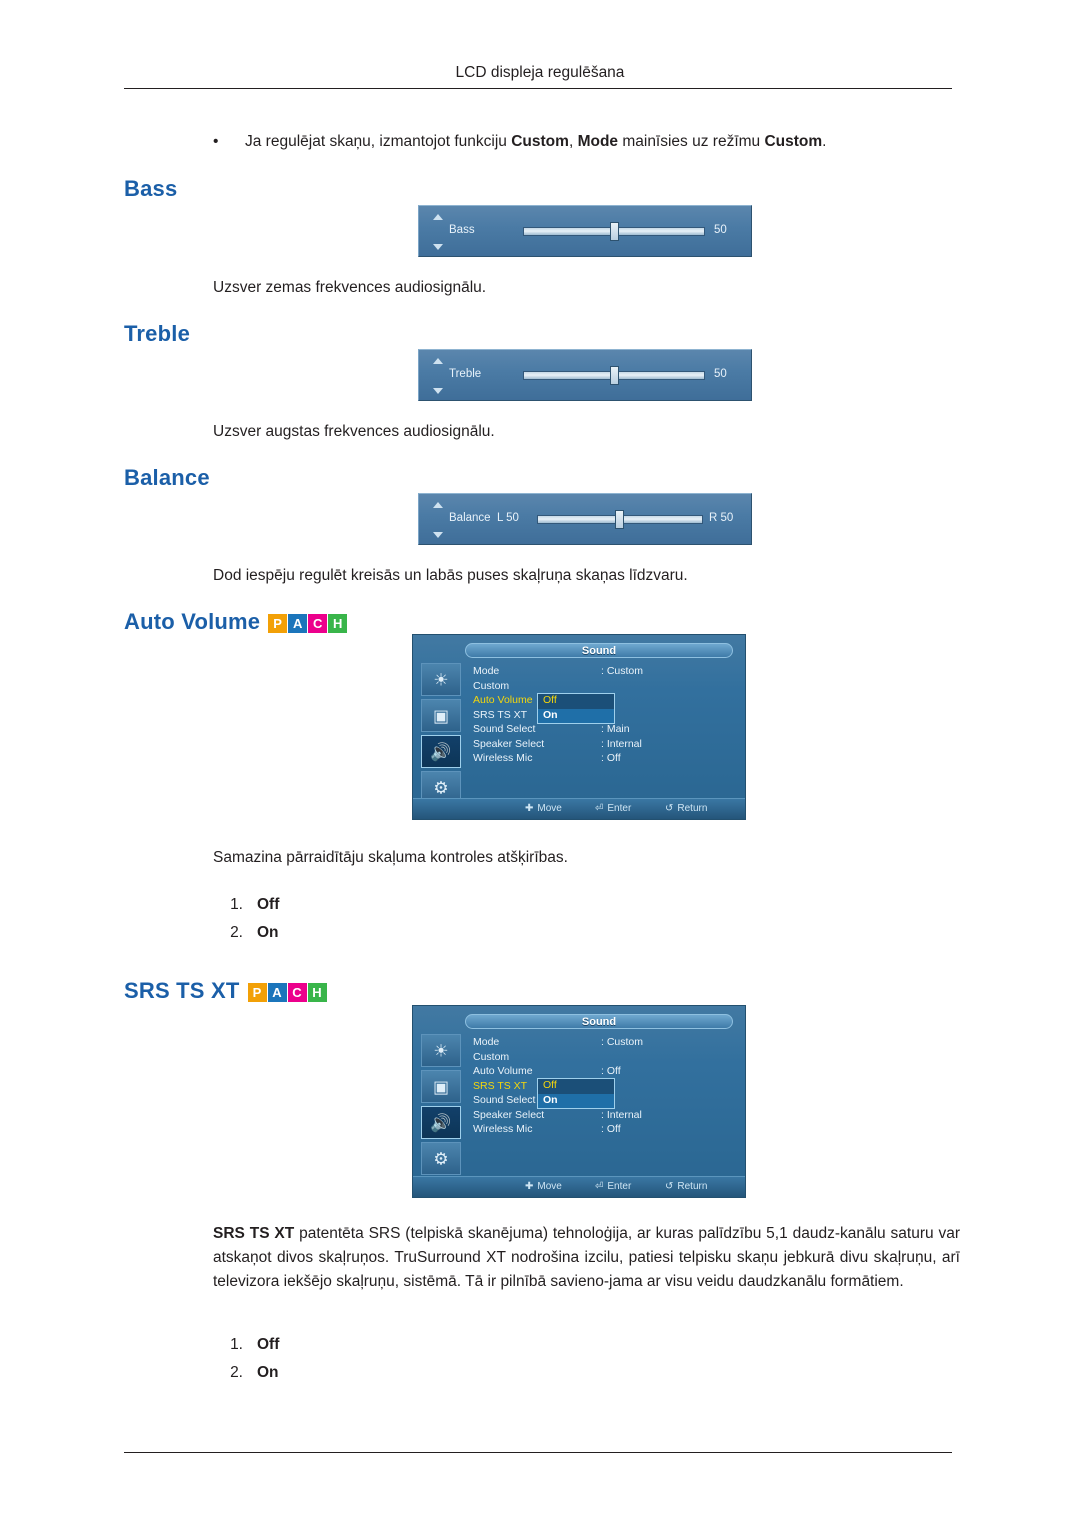  What do you see at coordinates (246, 905) in the screenshot?
I see `list-item: 1. Off` at bounding box center [246, 905].